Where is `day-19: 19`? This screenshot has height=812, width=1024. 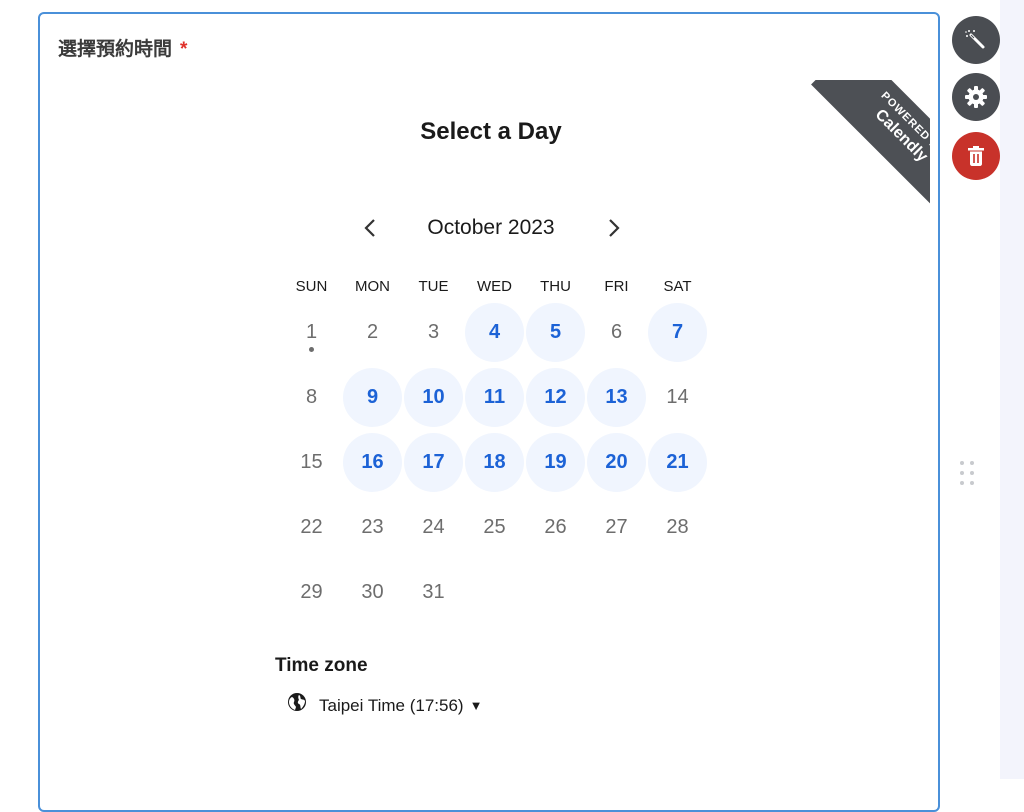
day-19: 19 is located at coordinates (555, 462).